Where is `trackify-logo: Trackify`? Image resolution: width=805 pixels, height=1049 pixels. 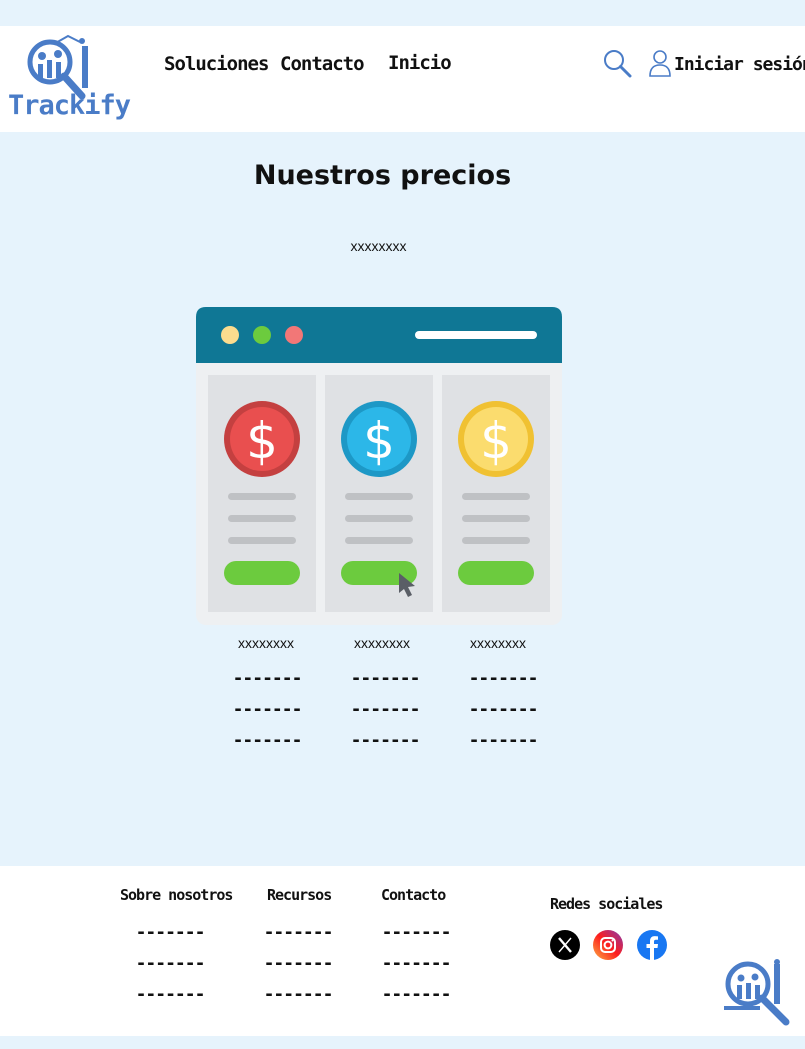
trackify-logo: Trackify is located at coordinates (68, 80).